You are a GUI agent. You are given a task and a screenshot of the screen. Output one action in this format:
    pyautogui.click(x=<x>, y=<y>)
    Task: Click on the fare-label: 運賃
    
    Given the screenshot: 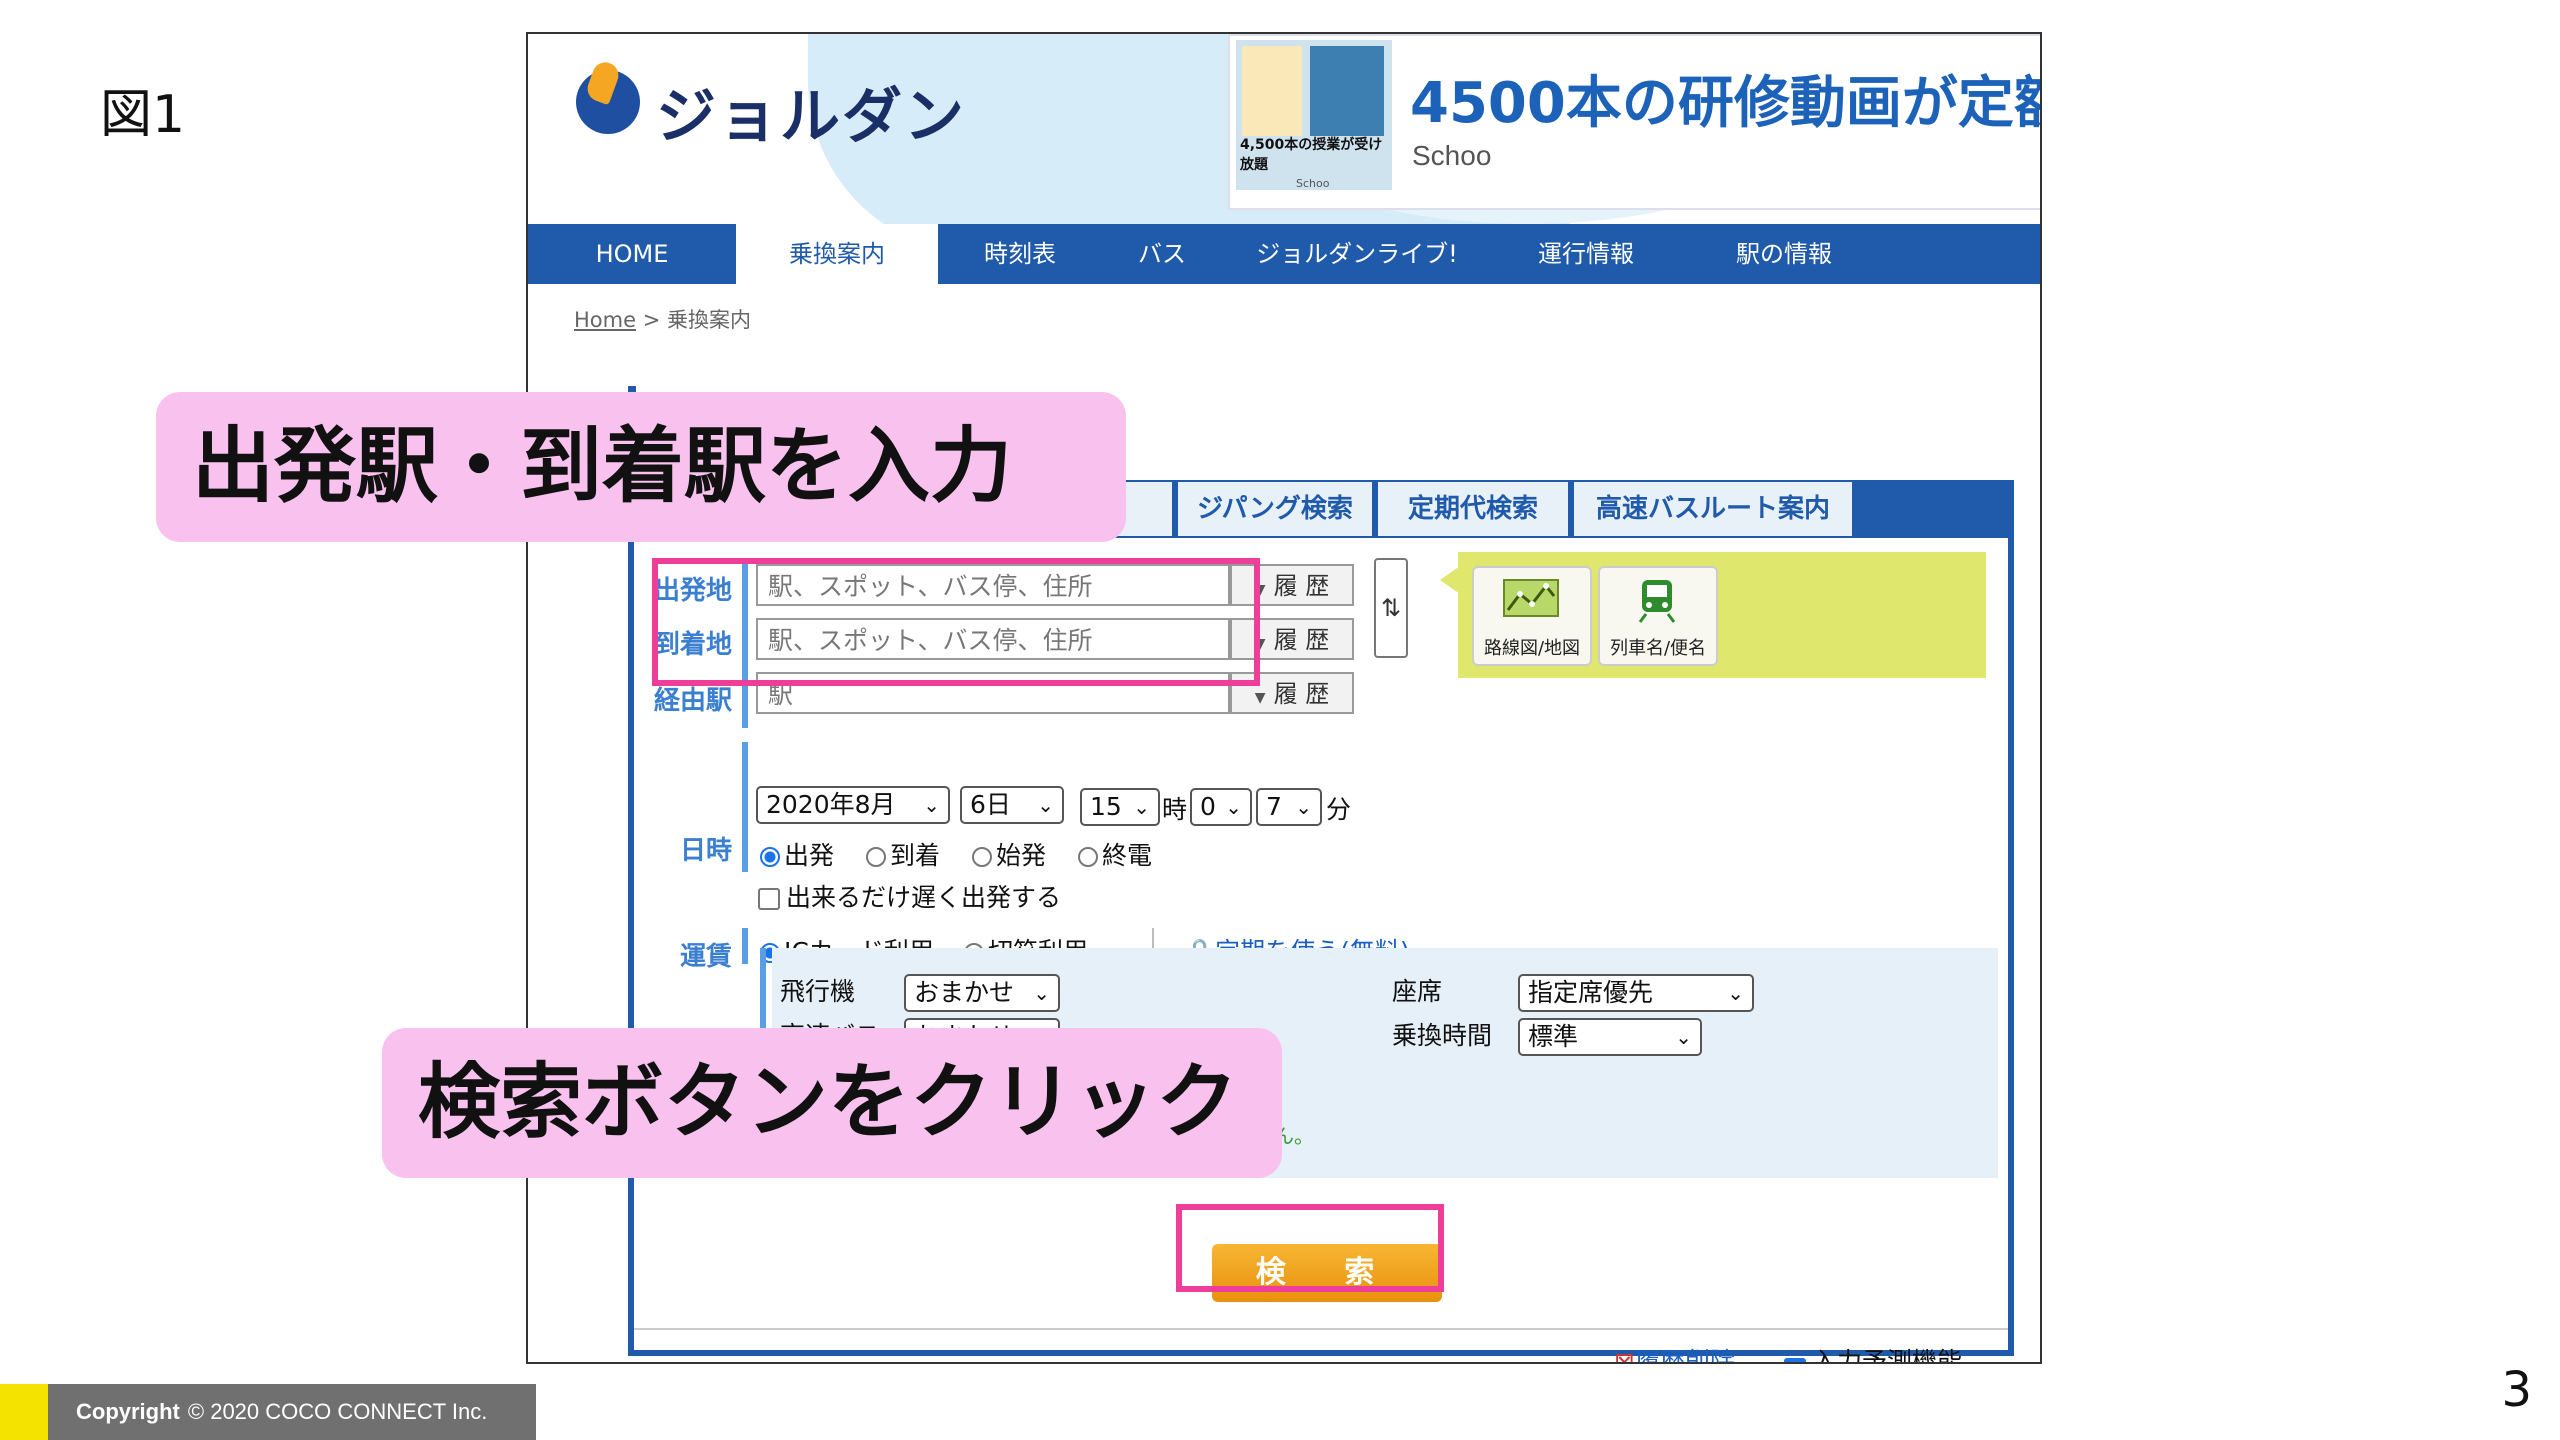 What is the action you would take?
    pyautogui.click(x=705, y=957)
    